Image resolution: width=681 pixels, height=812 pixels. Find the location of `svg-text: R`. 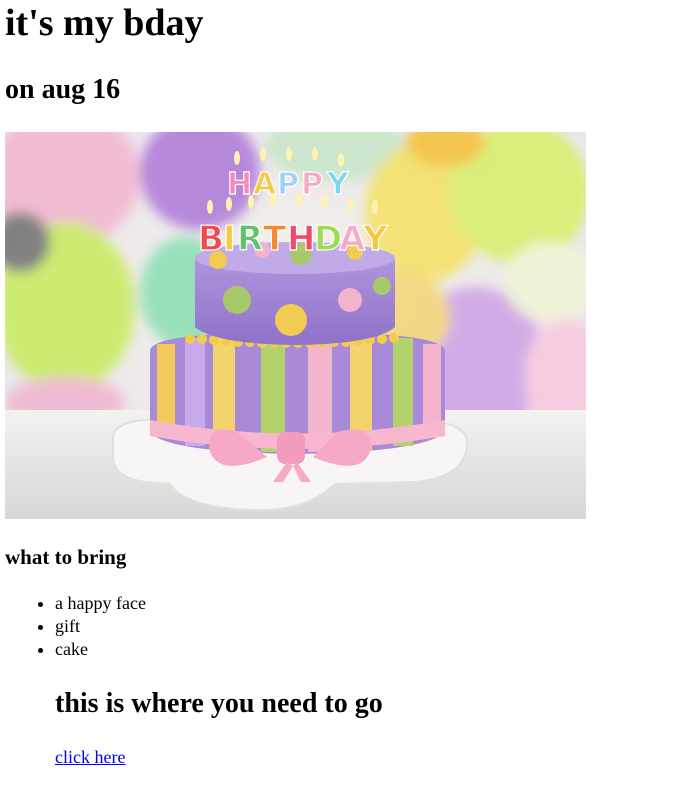

svg-text: R is located at coordinates (250, 239).